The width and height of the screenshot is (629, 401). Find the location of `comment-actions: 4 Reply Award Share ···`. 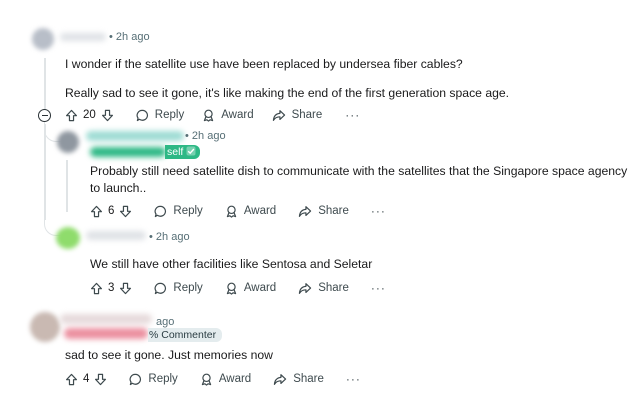

comment-actions: 4 Reply Award Share ··· is located at coordinates (213, 379).